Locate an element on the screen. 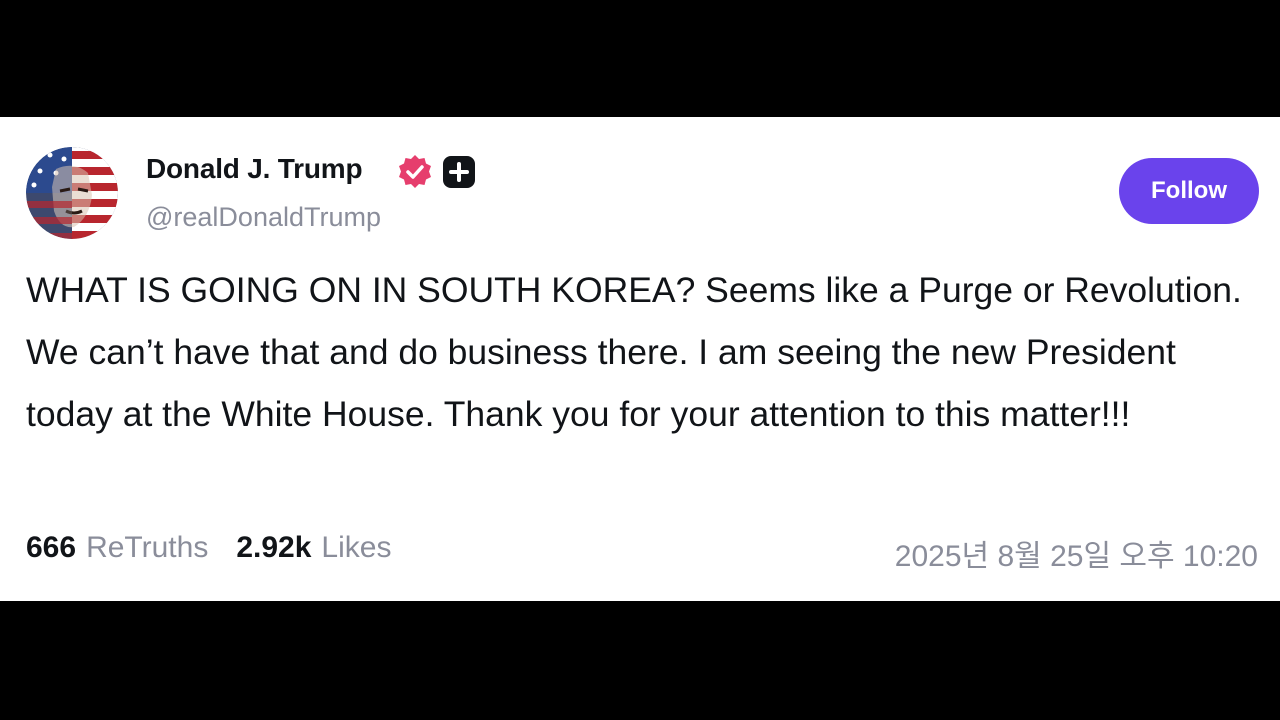  post-stats: 666 ReTruths 2.92k Likes is located at coordinates (208, 548).